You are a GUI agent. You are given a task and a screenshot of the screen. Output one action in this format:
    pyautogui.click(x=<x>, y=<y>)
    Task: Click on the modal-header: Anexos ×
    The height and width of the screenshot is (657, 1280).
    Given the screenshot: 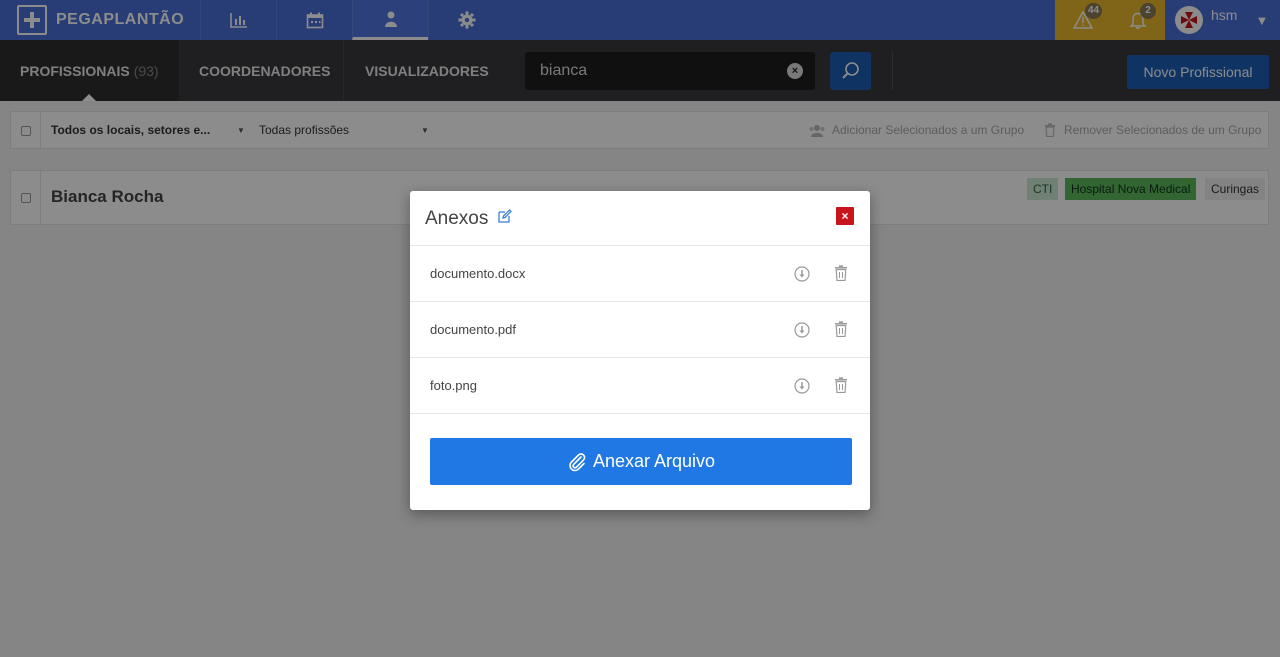 What is the action you would take?
    pyautogui.click(x=640, y=218)
    